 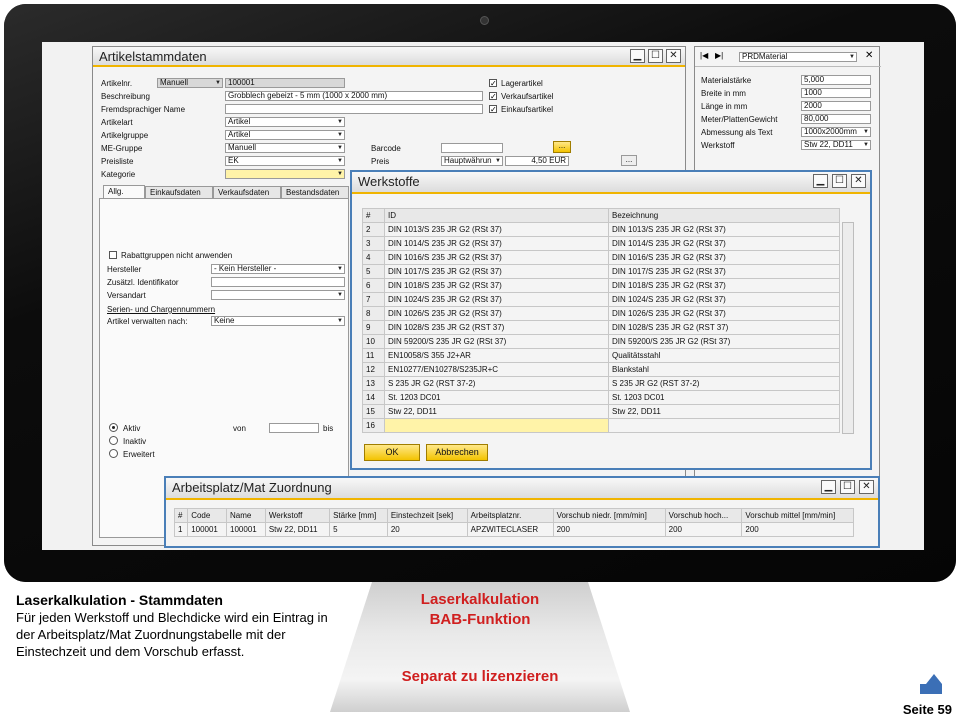 What do you see at coordinates (278, 269) in the screenshot?
I see `hersteller-select: - Kein Hersteller -` at bounding box center [278, 269].